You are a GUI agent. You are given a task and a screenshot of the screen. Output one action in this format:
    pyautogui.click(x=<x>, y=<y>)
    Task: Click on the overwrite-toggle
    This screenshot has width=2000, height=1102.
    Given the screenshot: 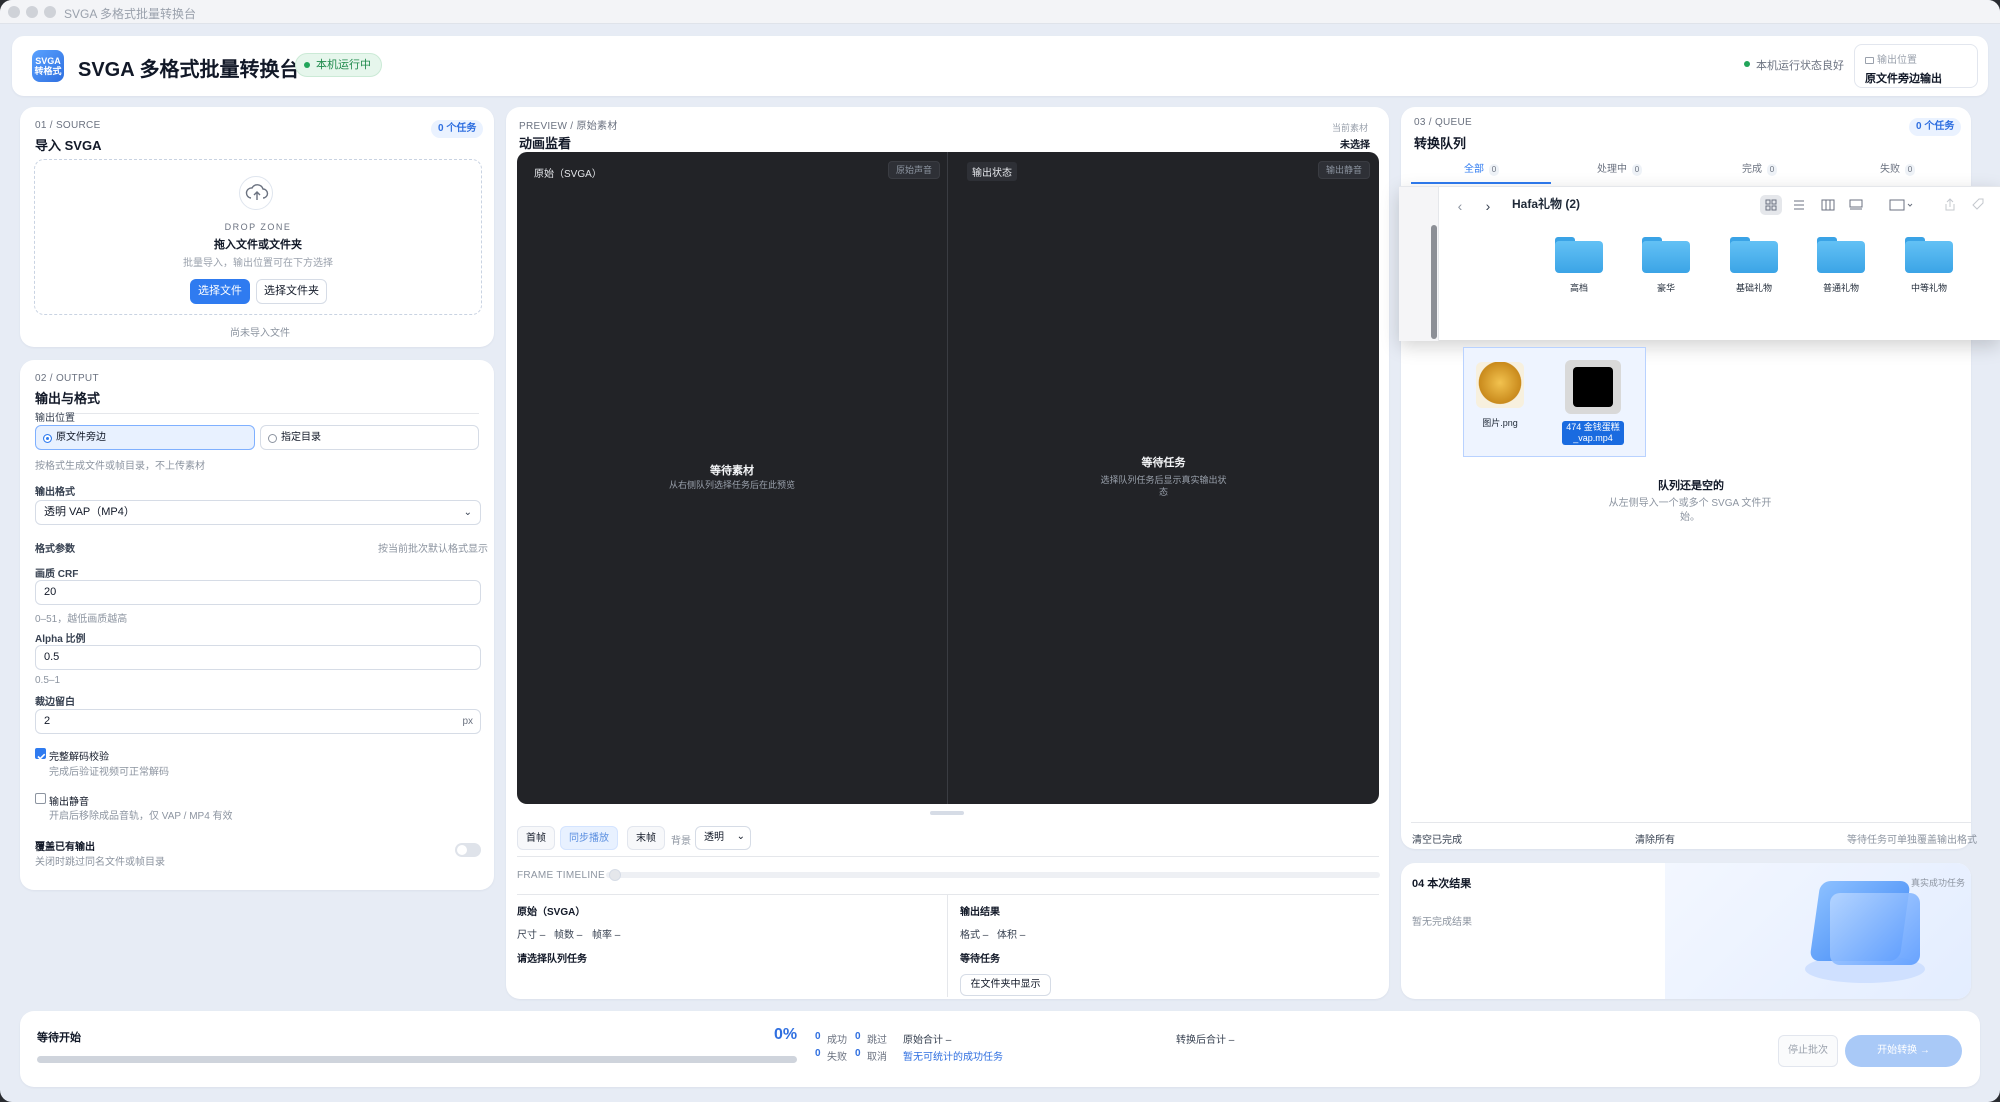 What is the action you would take?
    pyautogui.click(x=468, y=850)
    